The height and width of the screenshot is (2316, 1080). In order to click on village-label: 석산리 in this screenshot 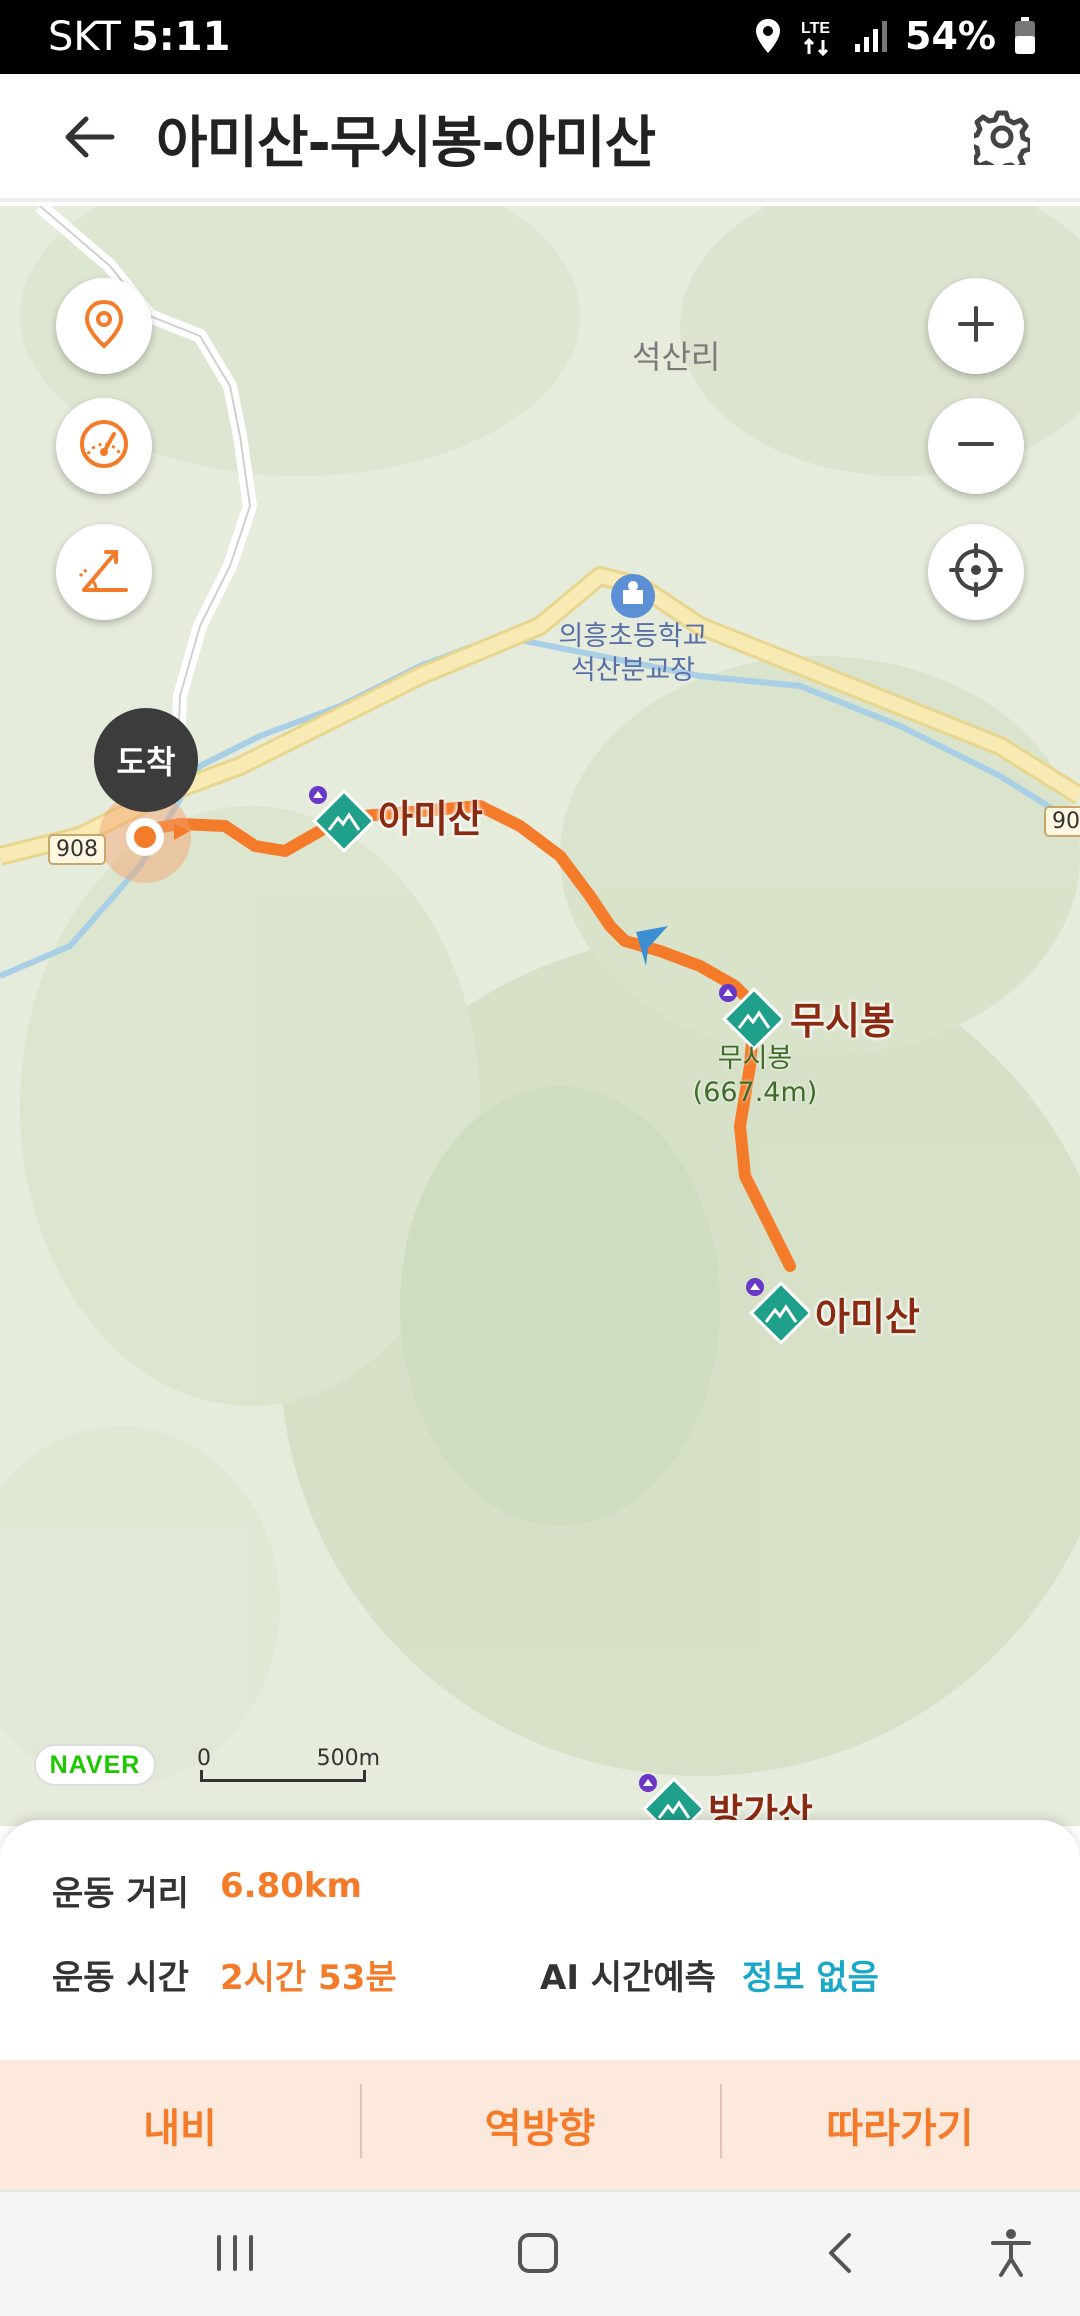, I will do `click(676, 357)`.